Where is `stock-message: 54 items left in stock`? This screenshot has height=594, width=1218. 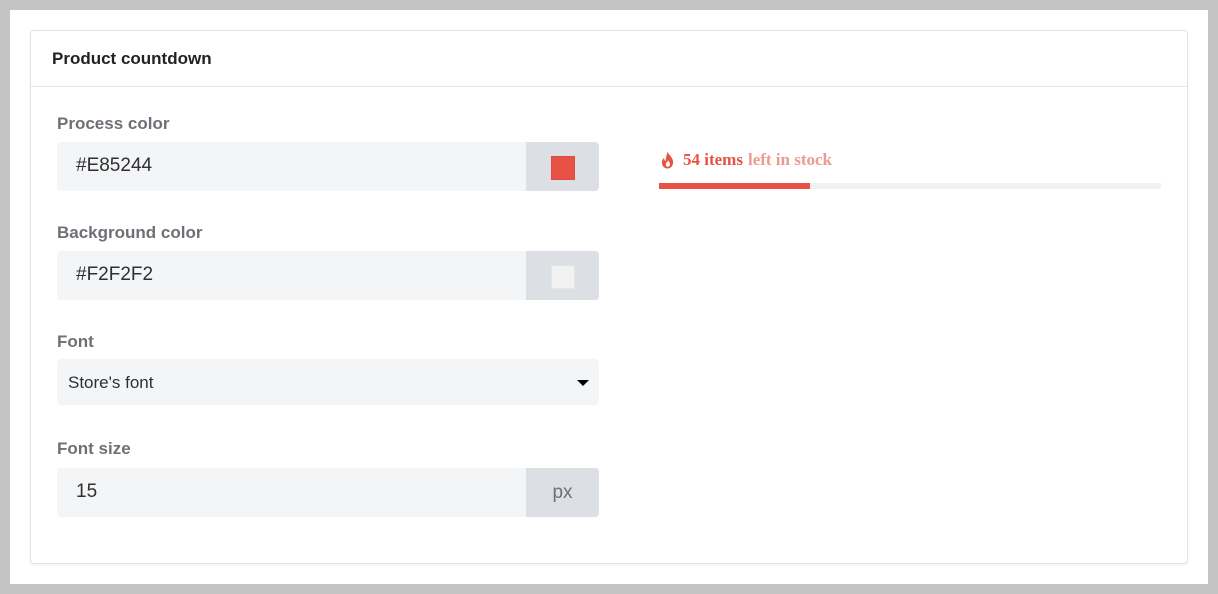
stock-message: 54 items left in stock is located at coordinates (910, 160).